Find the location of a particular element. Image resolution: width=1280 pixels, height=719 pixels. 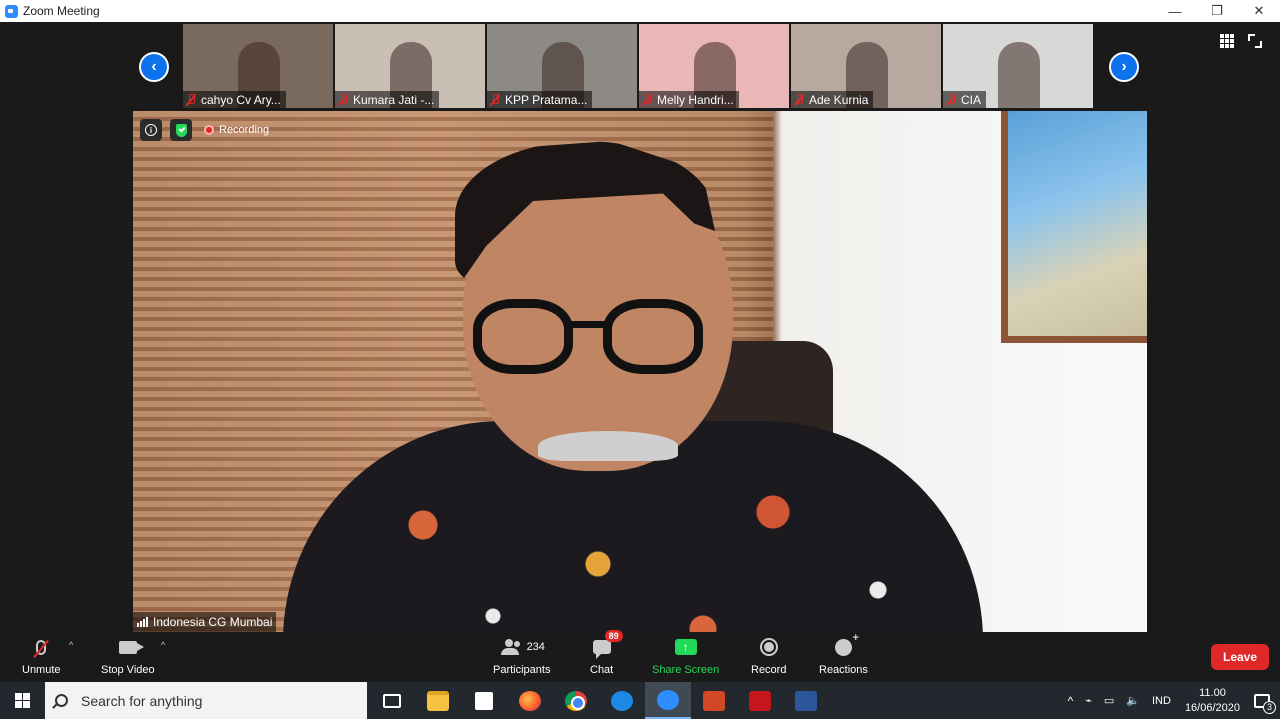

clock-date: 16/06/2020 is located at coordinates (1212, 707).